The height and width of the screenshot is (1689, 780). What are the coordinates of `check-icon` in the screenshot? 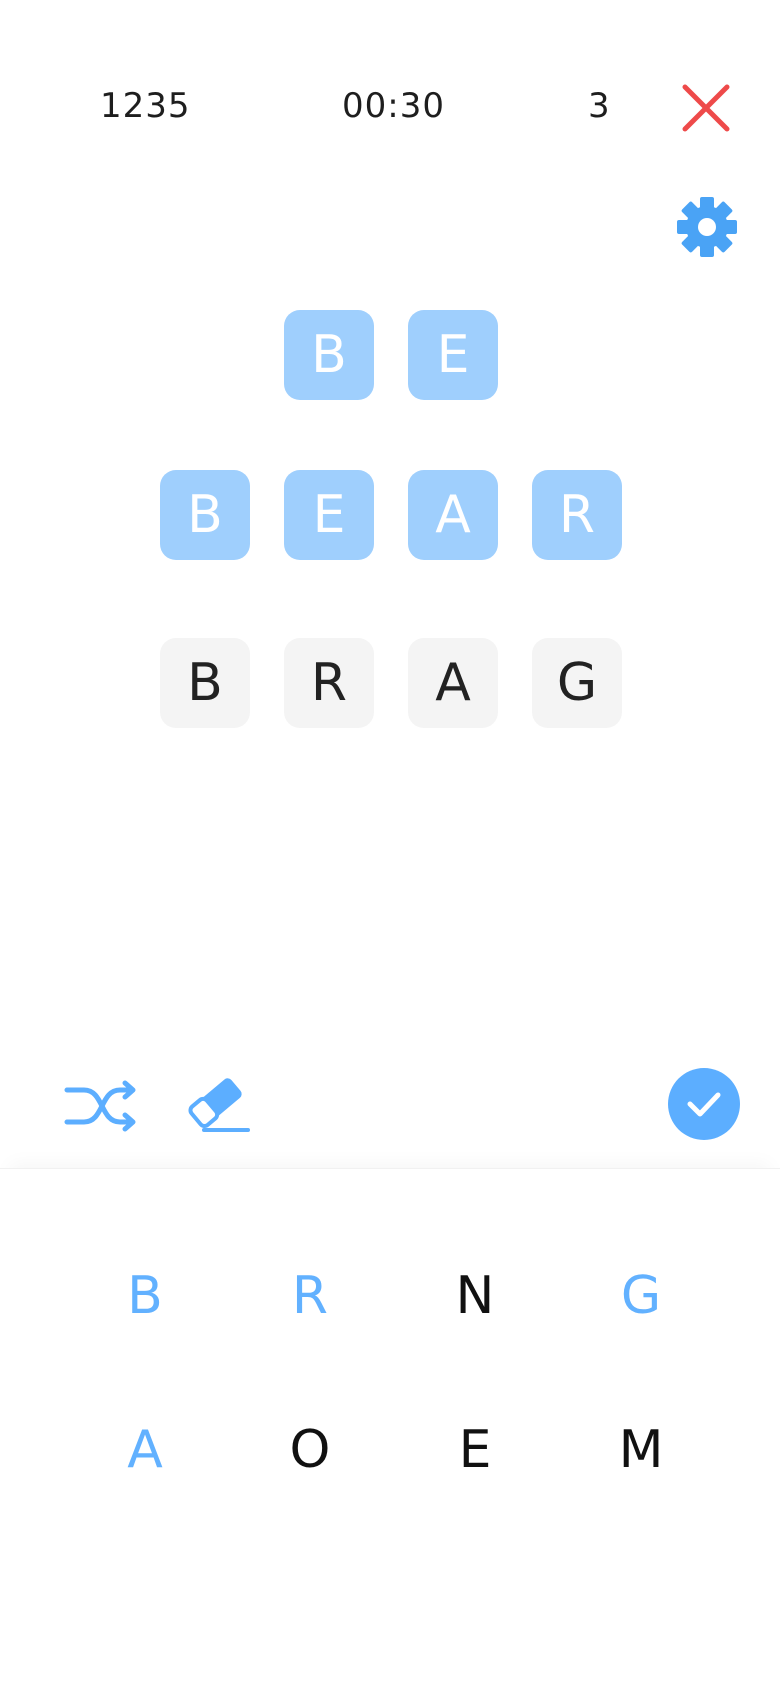 It's located at (704, 1104).